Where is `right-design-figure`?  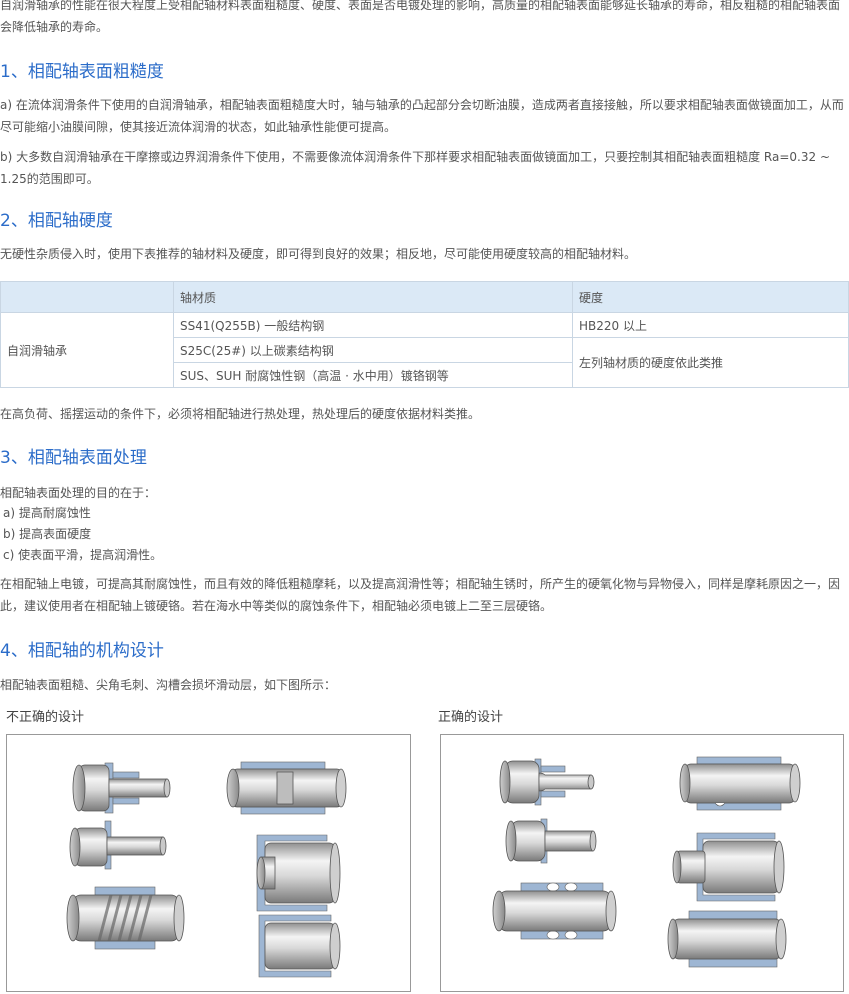
right-design-figure is located at coordinates (642, 863).